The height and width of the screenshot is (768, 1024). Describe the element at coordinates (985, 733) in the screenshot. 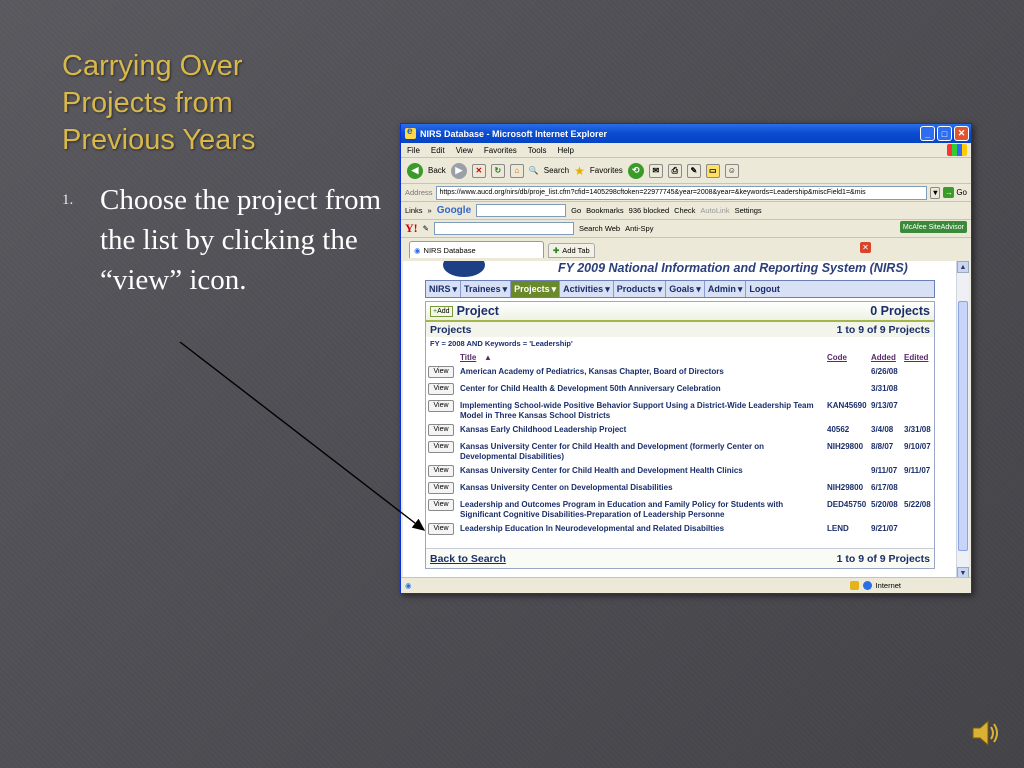

I see `speaker-icon` at that location.